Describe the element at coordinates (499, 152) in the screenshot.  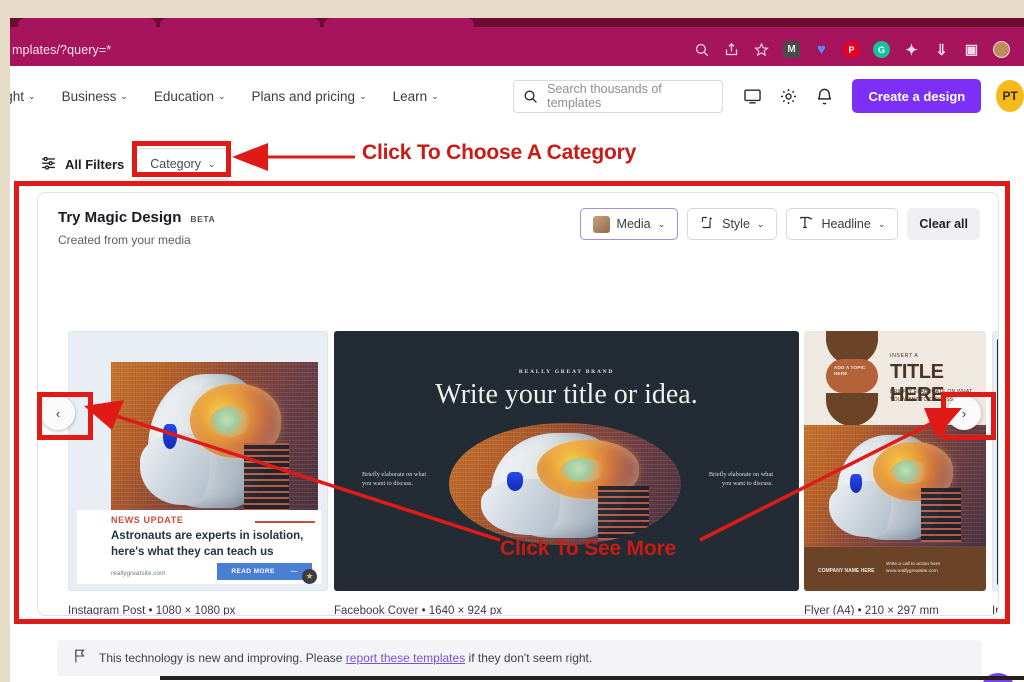
I see `annotation-label-choose-category: Click To Choose A Category` at that location.